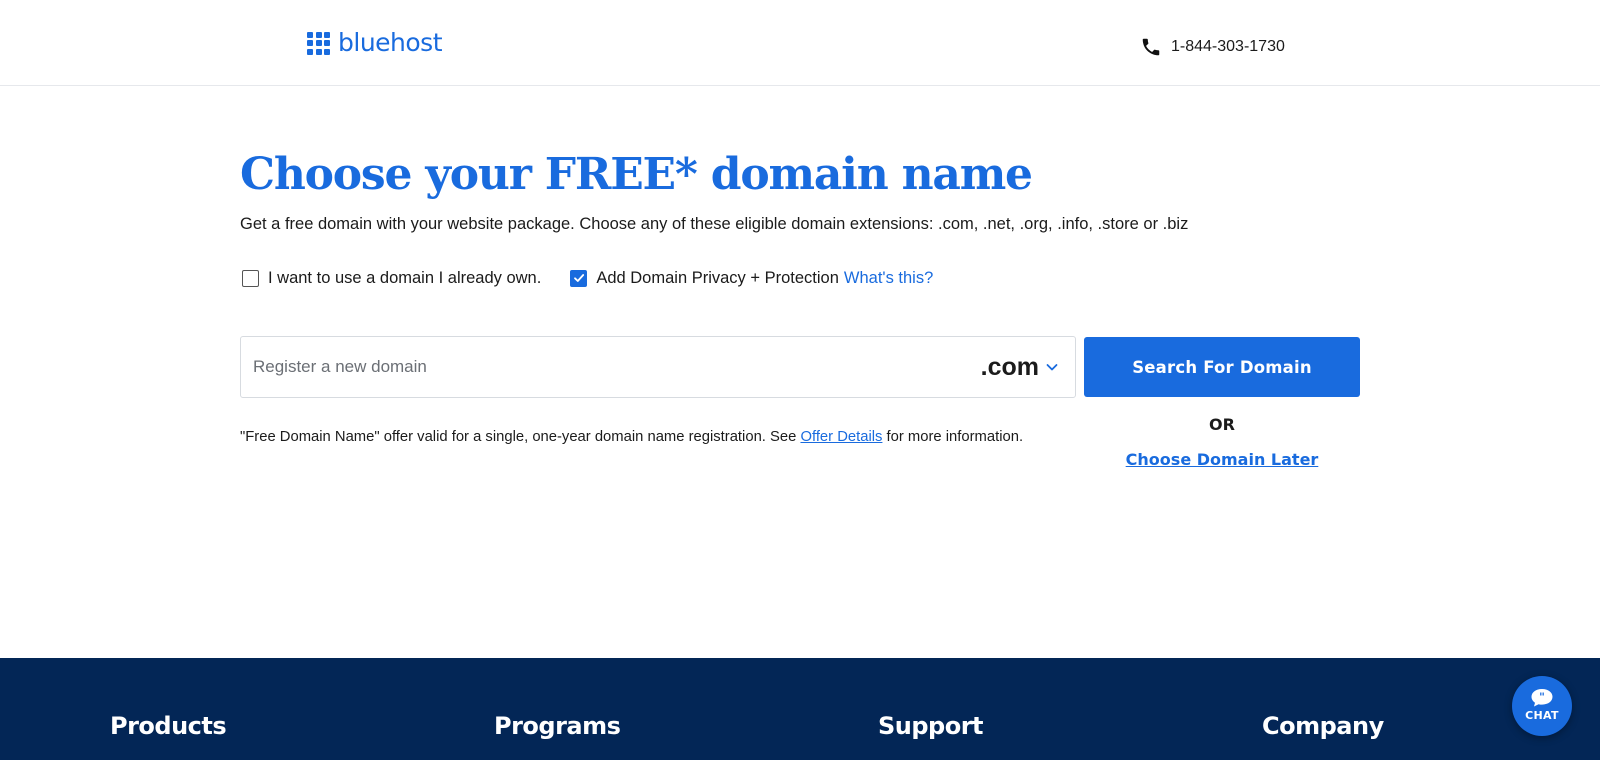 This screenshot has height=760, width=1600. I want to click on phone-number: 1-844-303-1730, so click(1228, 46).